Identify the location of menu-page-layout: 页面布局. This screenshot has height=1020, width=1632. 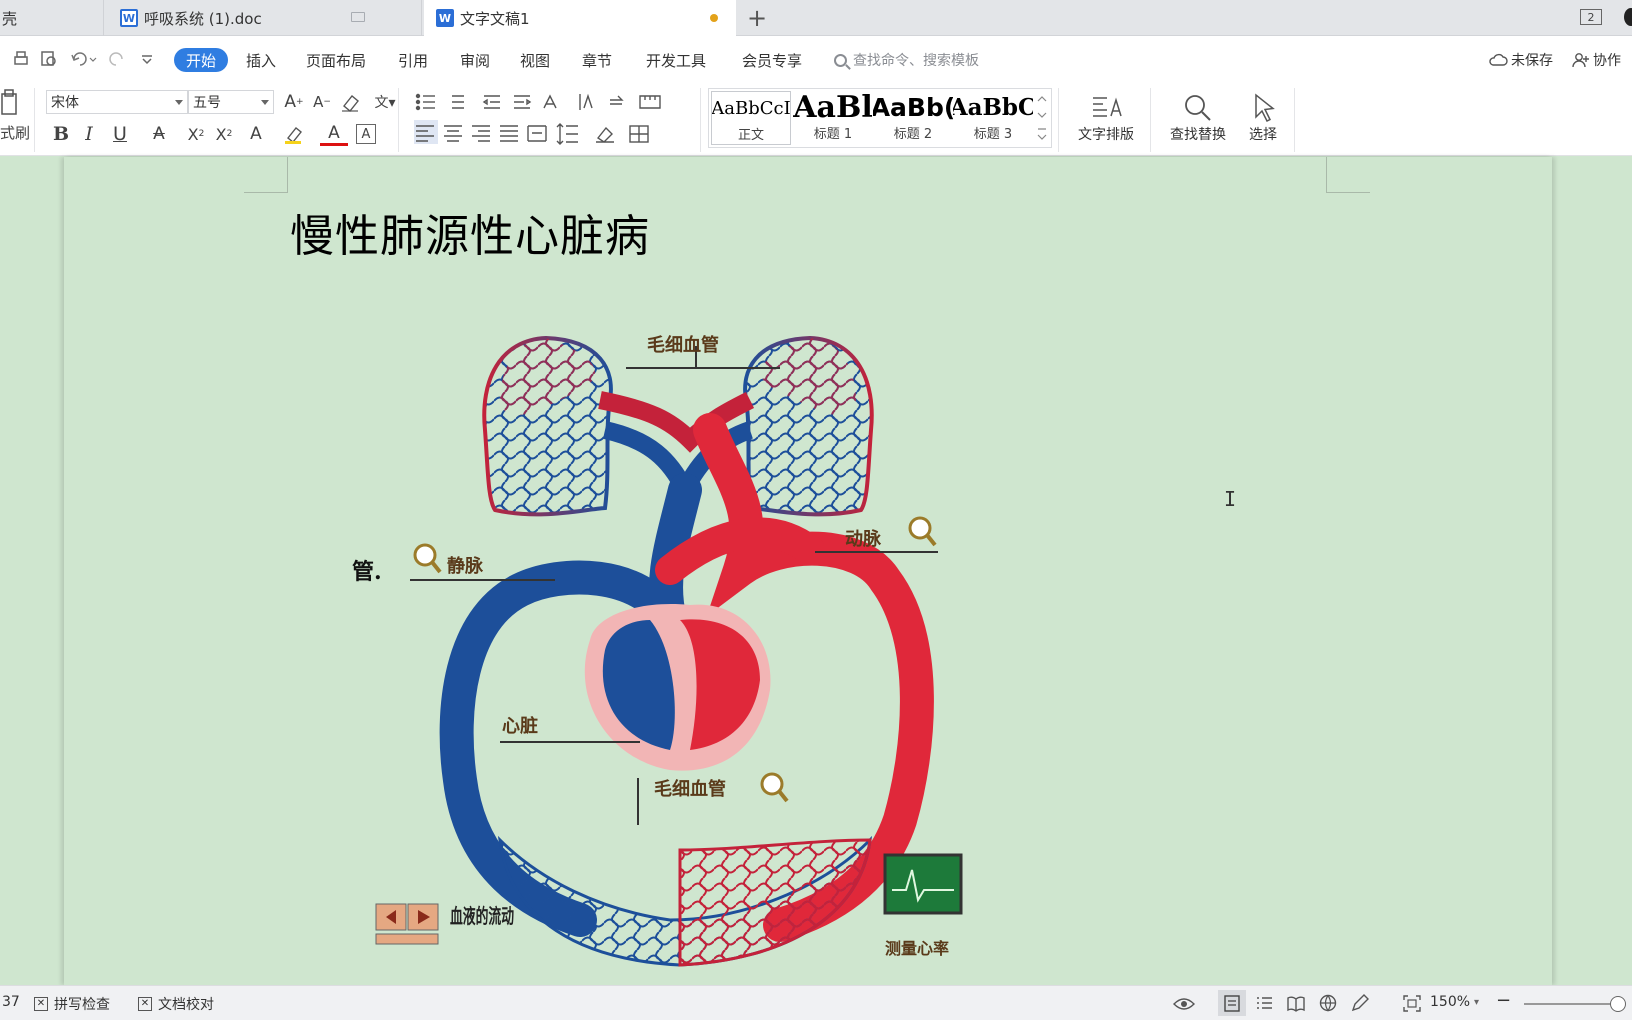
(336, 60).